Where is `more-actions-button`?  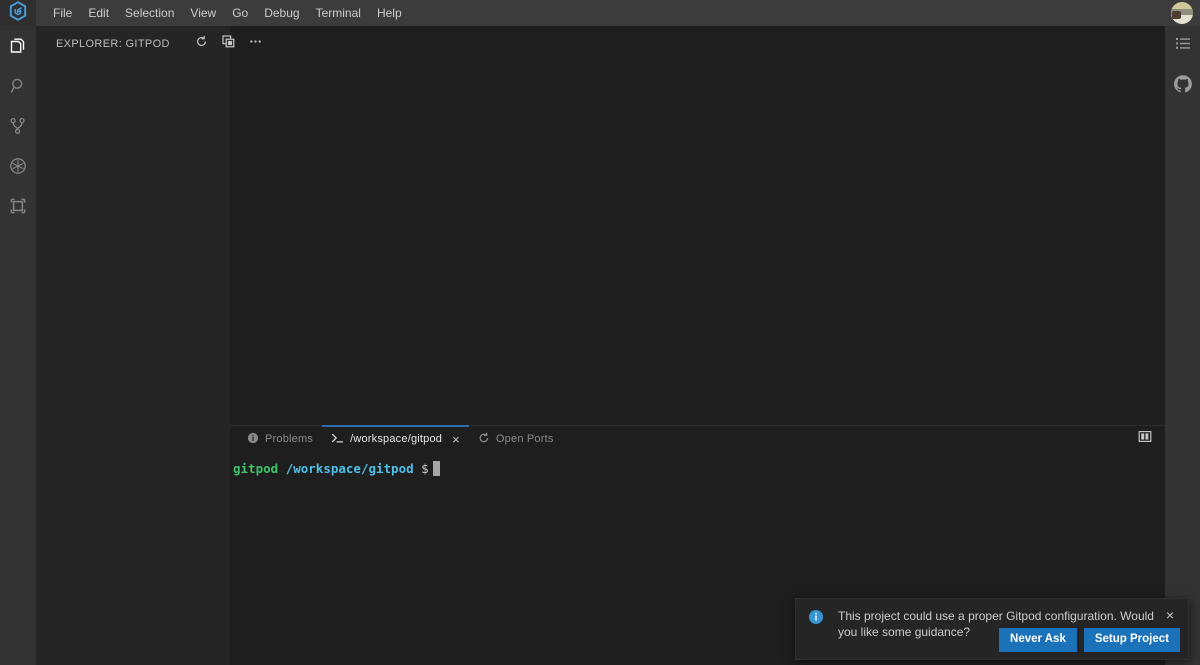
more-actions-button is located at coordinates (256, 44).